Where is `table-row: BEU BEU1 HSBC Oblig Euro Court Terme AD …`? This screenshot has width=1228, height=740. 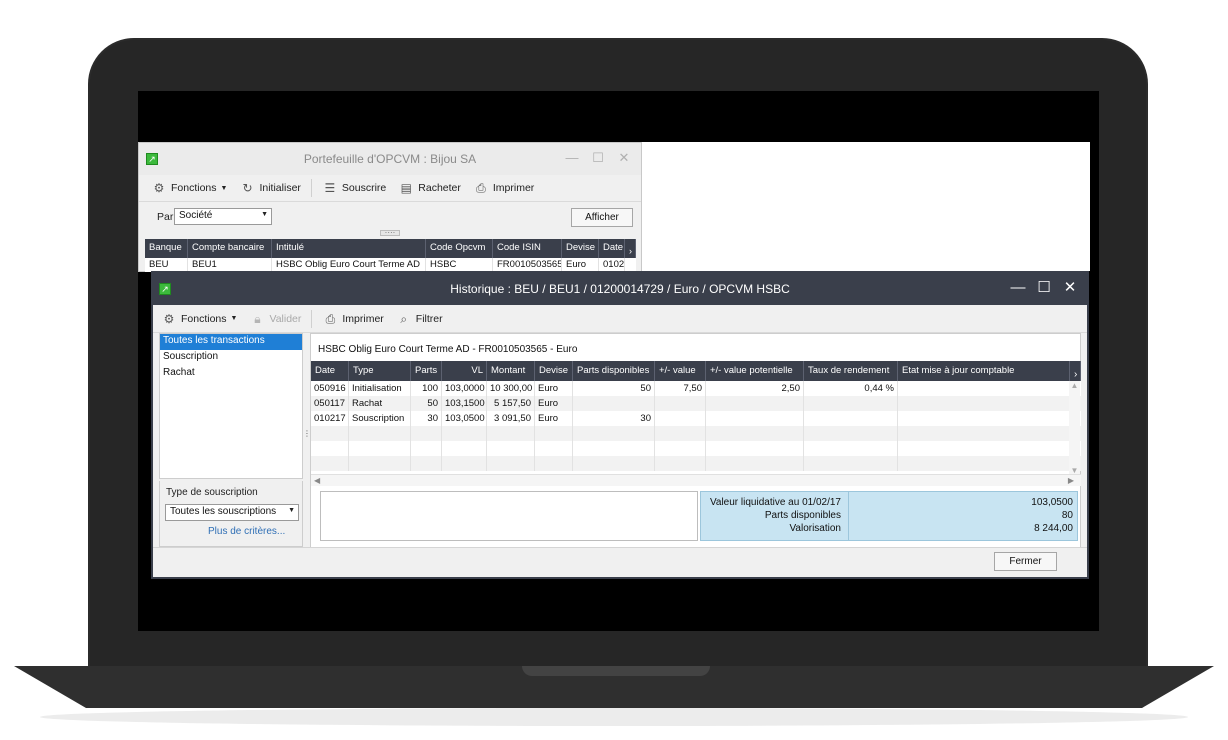 table-row: BEU BEU1 HSBC Oblig Euro Court Terme AD … is located at coordinates (390, 265).